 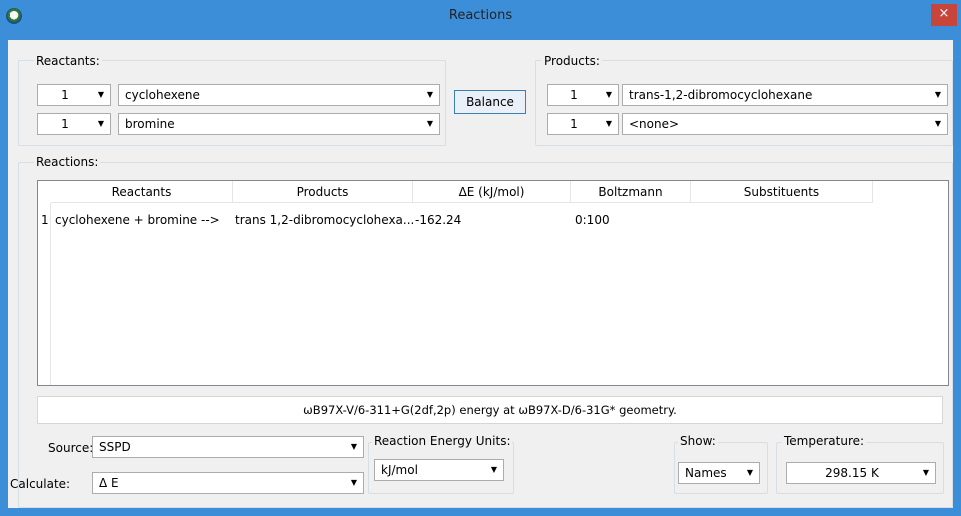 I want to click on reactant-1-species-value: cyclohexene, so click(x=162, y=95).